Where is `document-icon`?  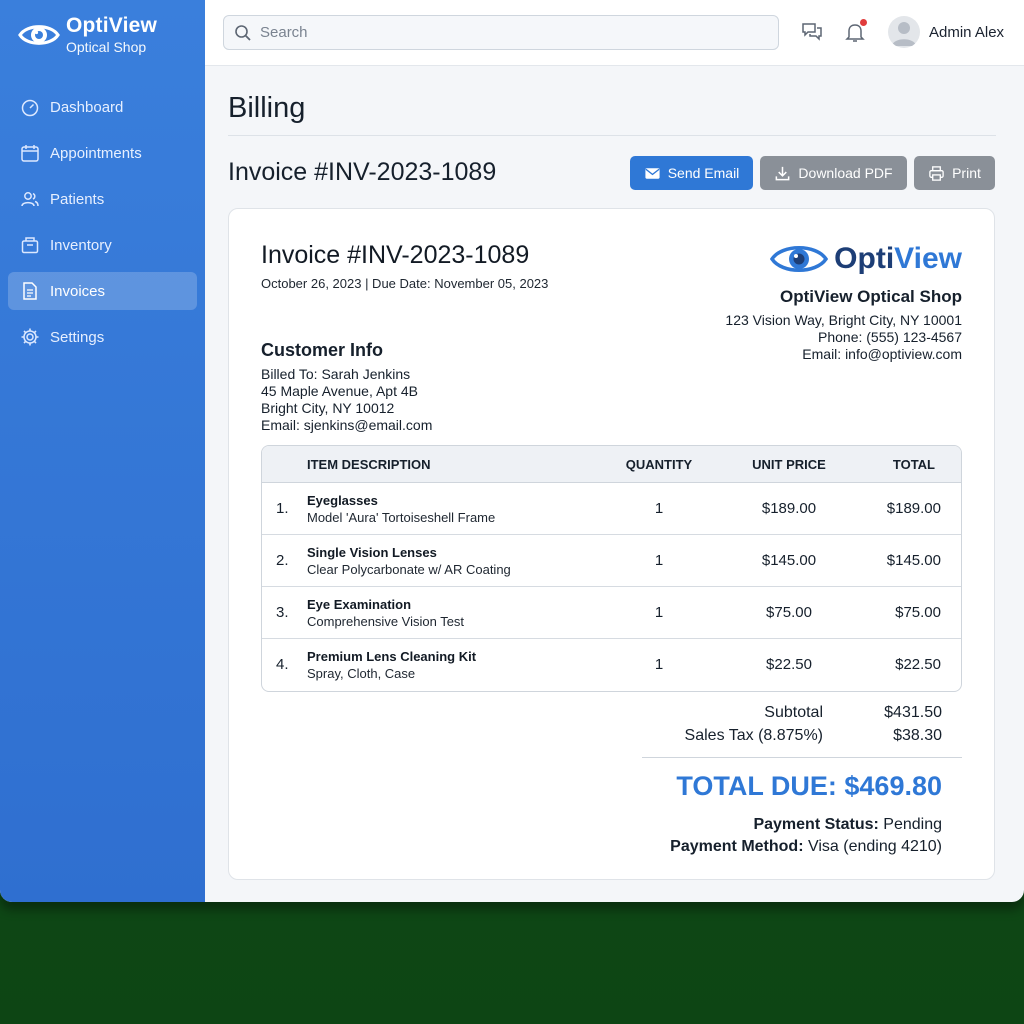
document-icon is located at coordinates (30, 291).